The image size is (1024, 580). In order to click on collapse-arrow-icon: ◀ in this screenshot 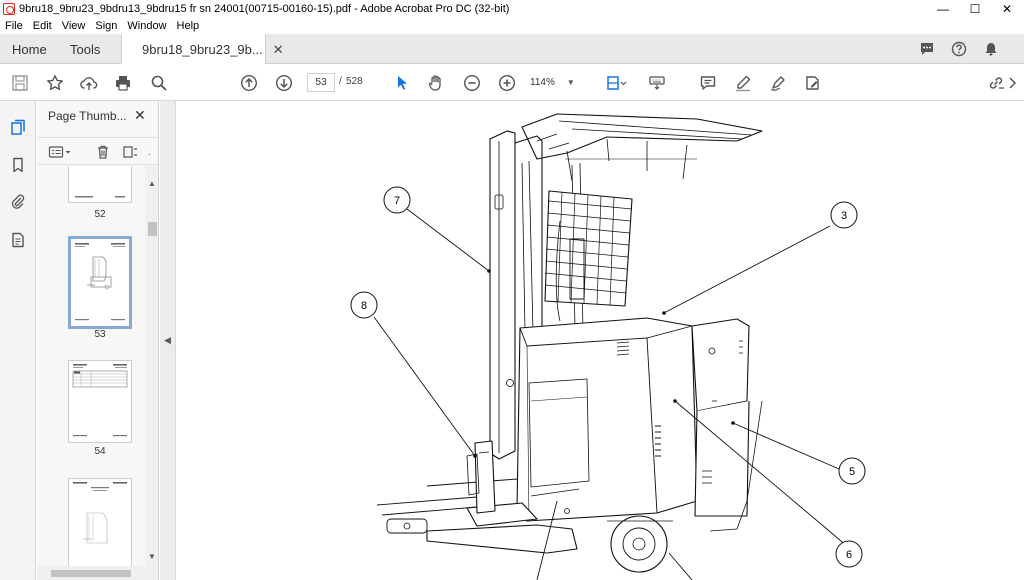, I will do `click(167, 340)`.